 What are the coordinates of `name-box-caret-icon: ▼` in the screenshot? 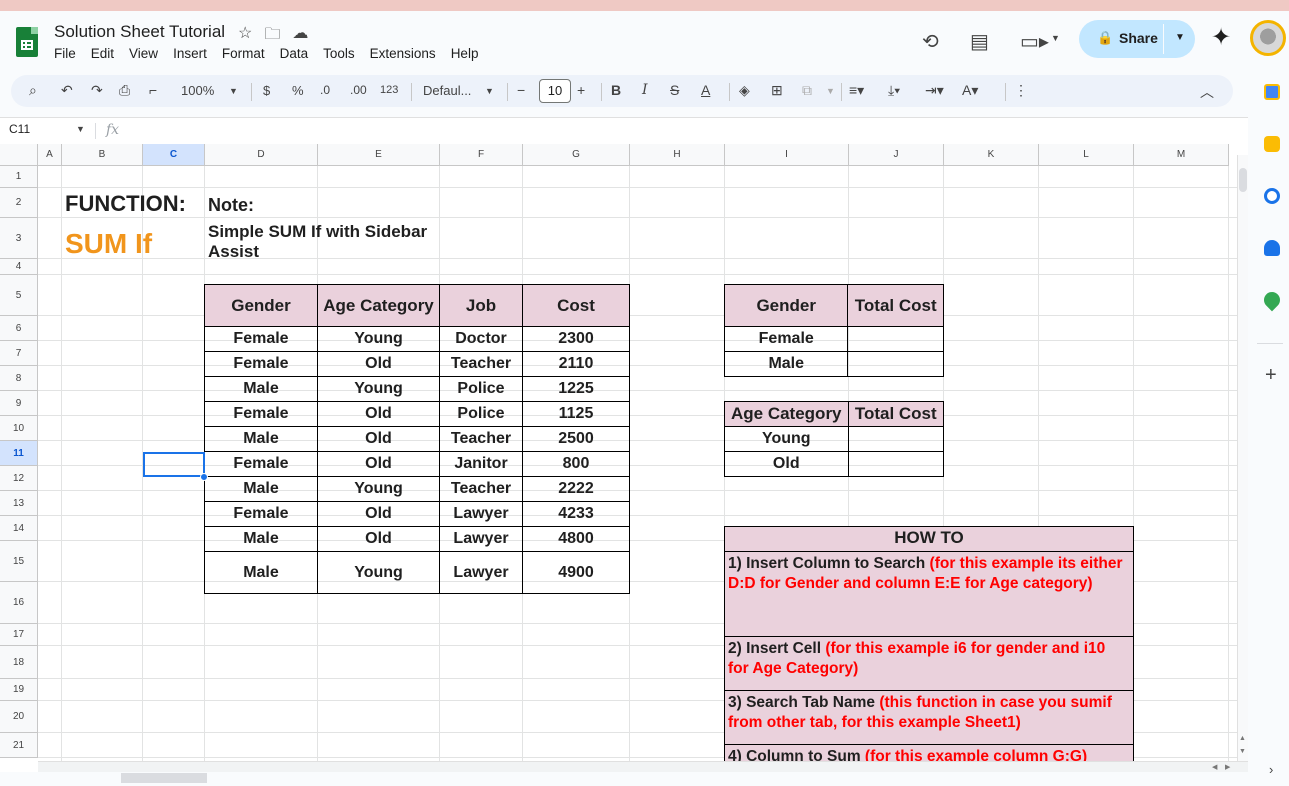 It's located at (80, 129).